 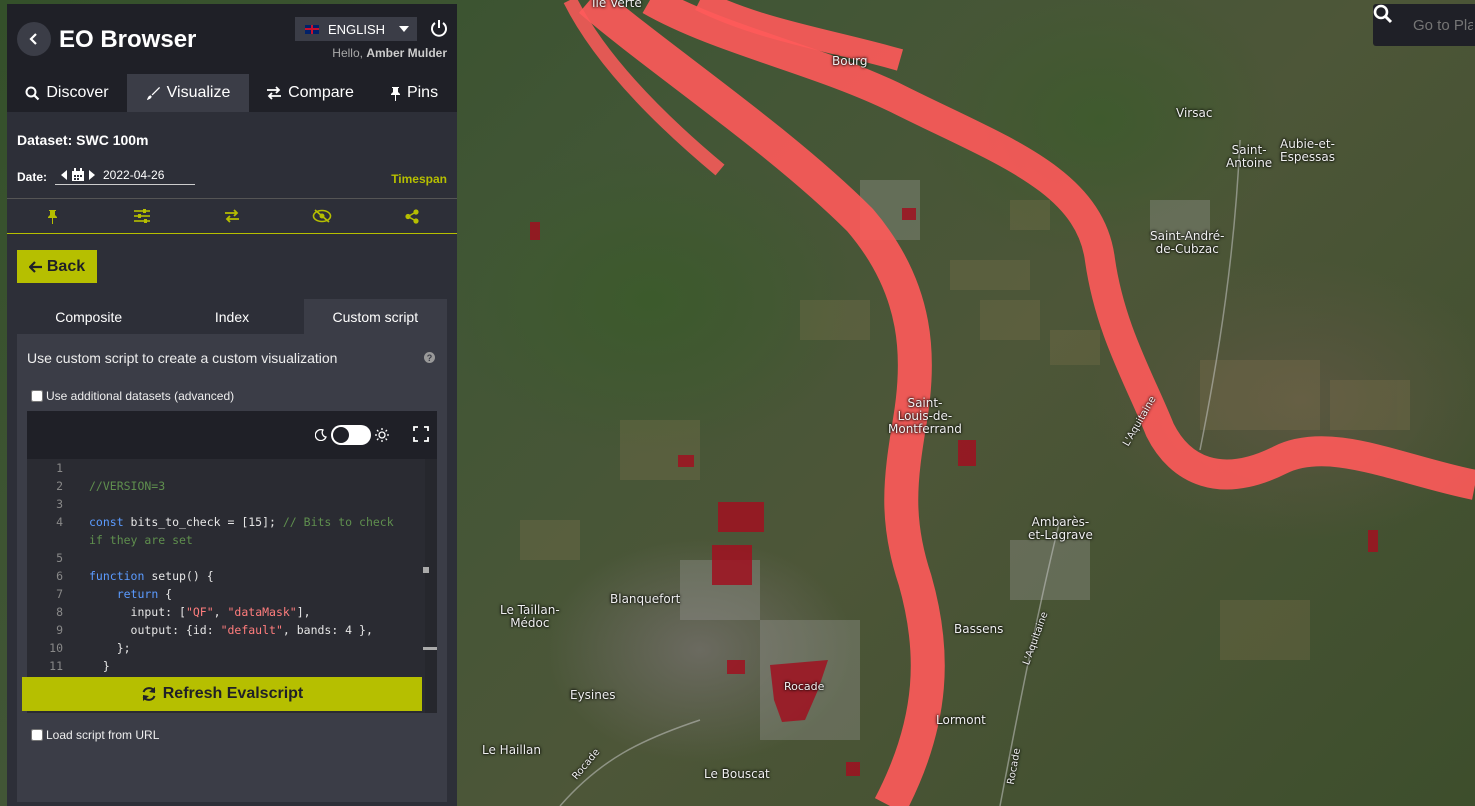 I want to click on calendar-icon, so click(x=78, y=174).